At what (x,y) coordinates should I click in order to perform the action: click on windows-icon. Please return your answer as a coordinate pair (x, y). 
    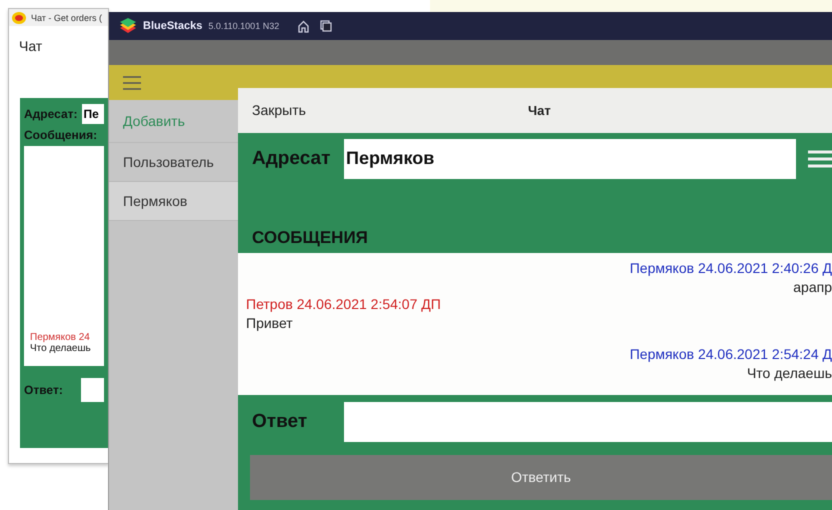
    Looking at the image, I should click on (326, 26).